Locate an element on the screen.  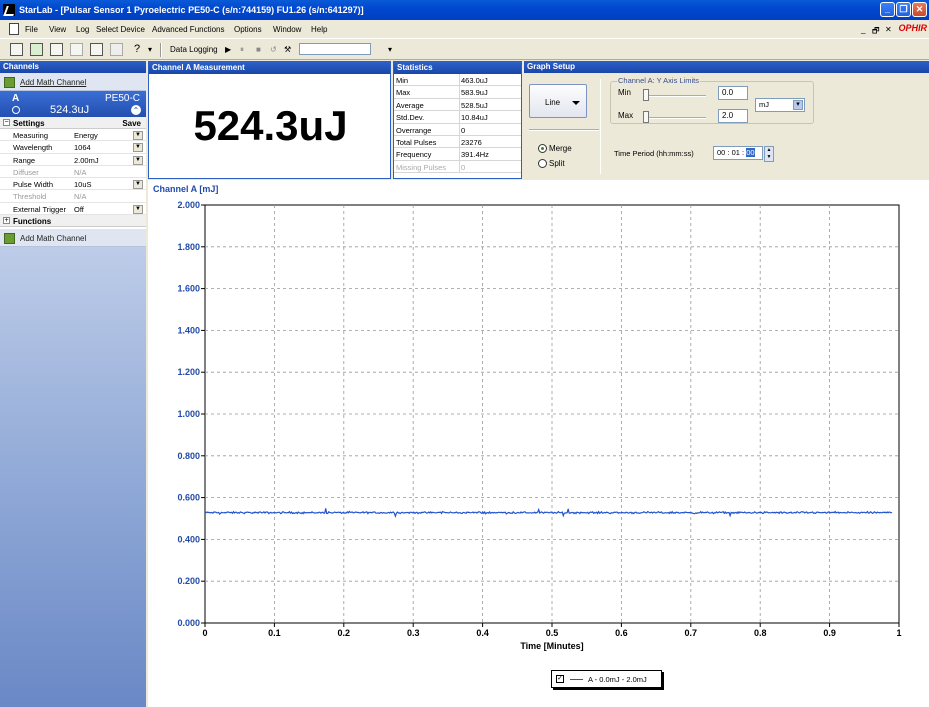
minimize-button: _ is located at coordinates (887, 9).